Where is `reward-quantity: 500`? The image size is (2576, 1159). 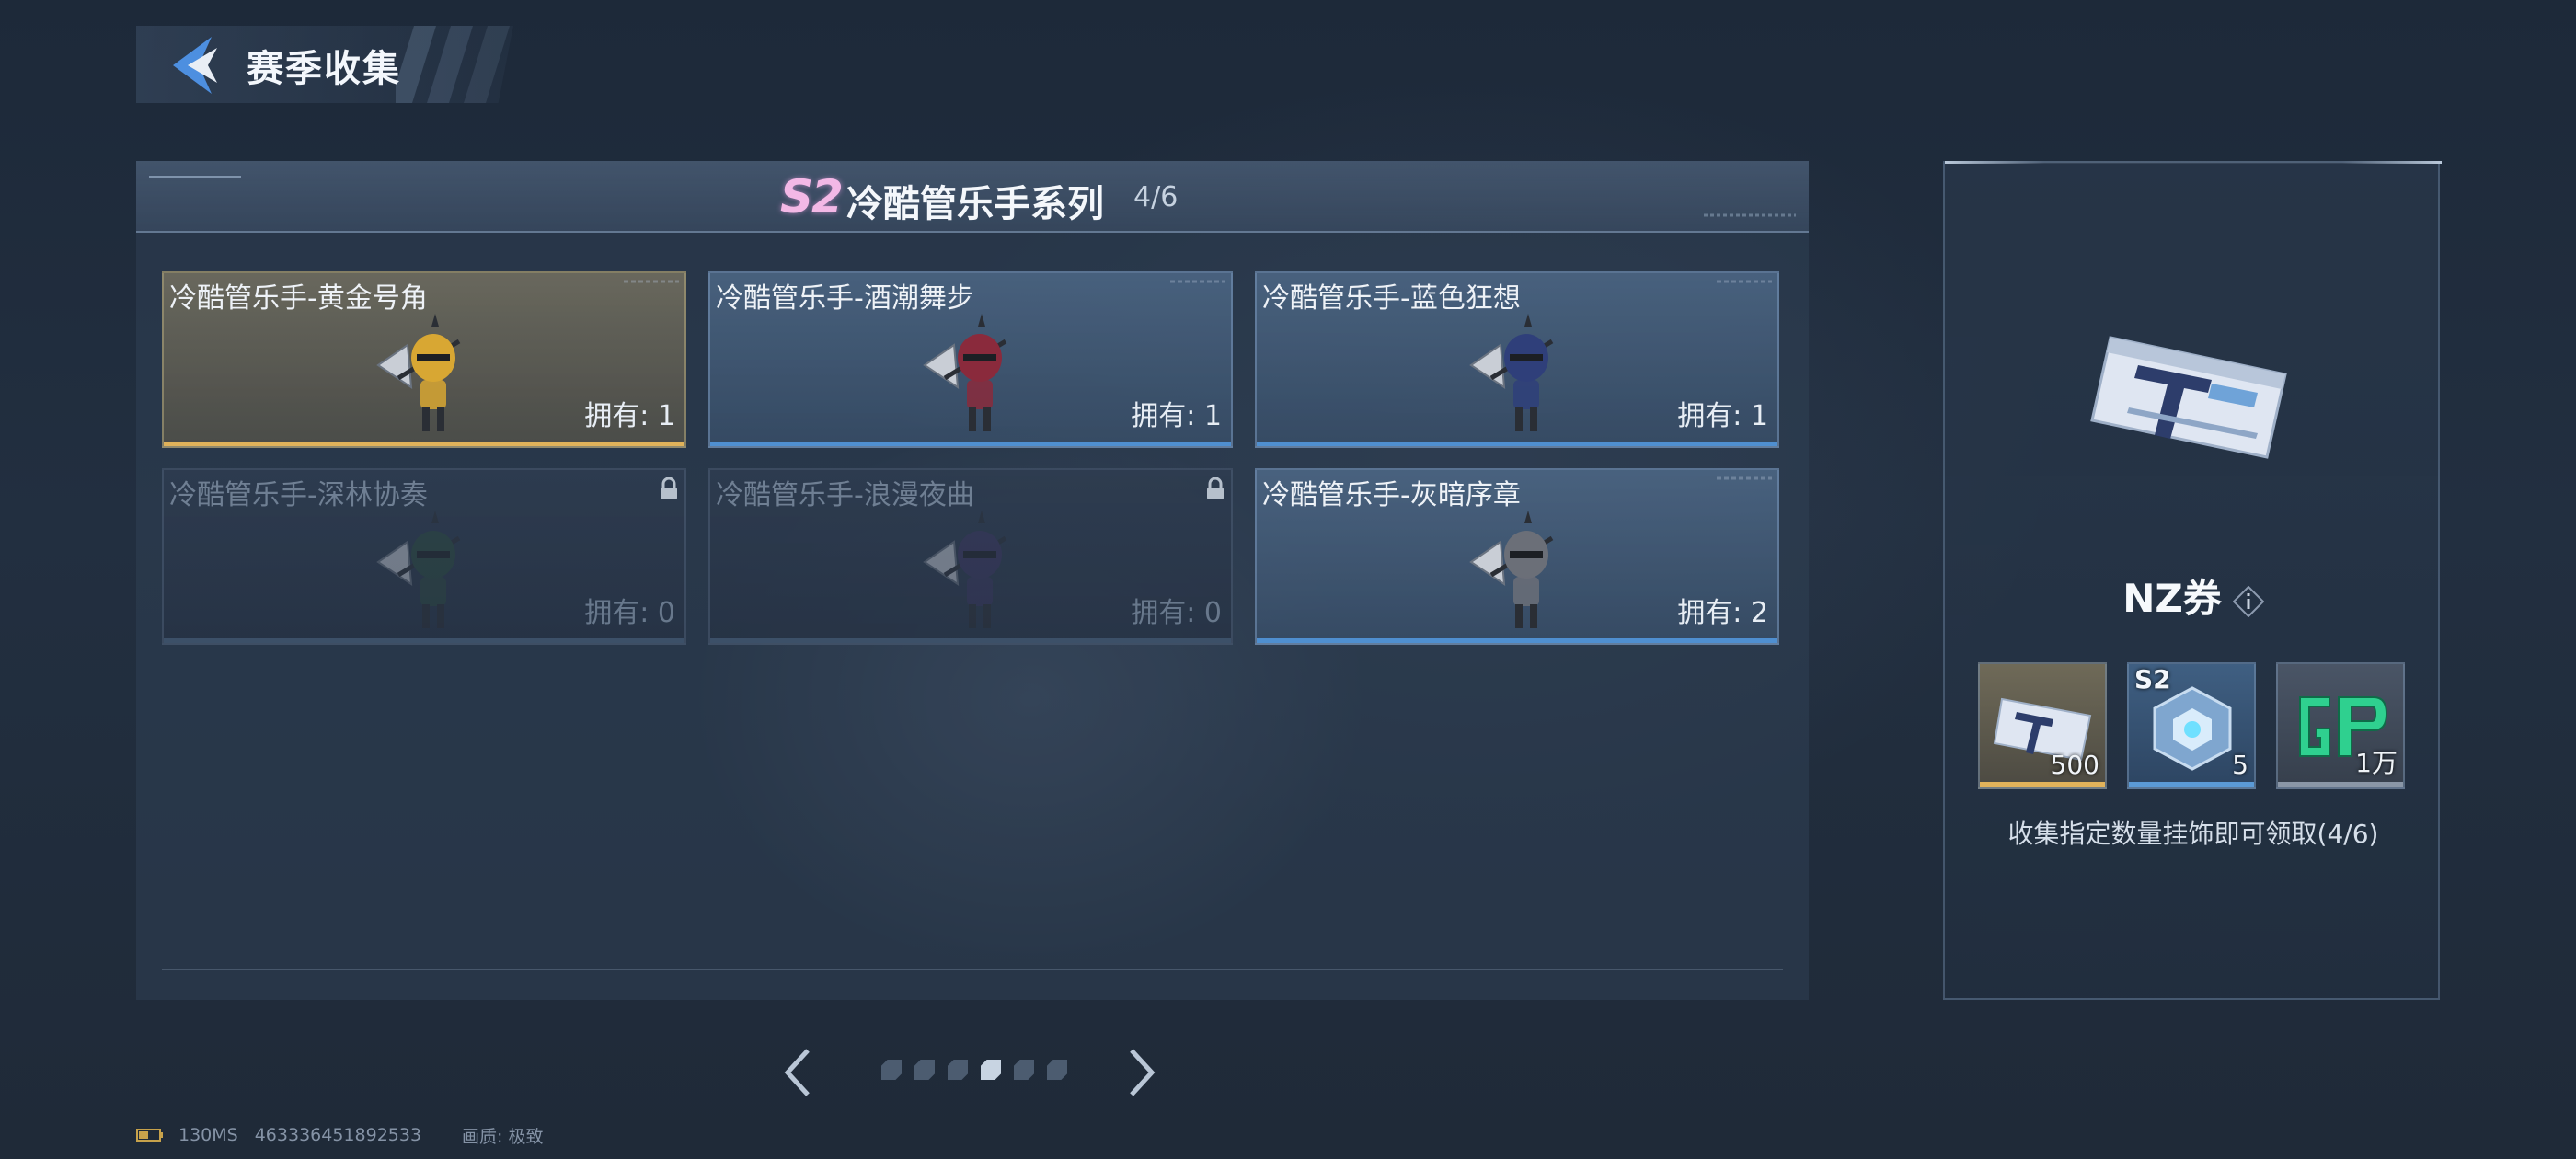
reward-quantity: 500 is located at coordinates (2074, 765).